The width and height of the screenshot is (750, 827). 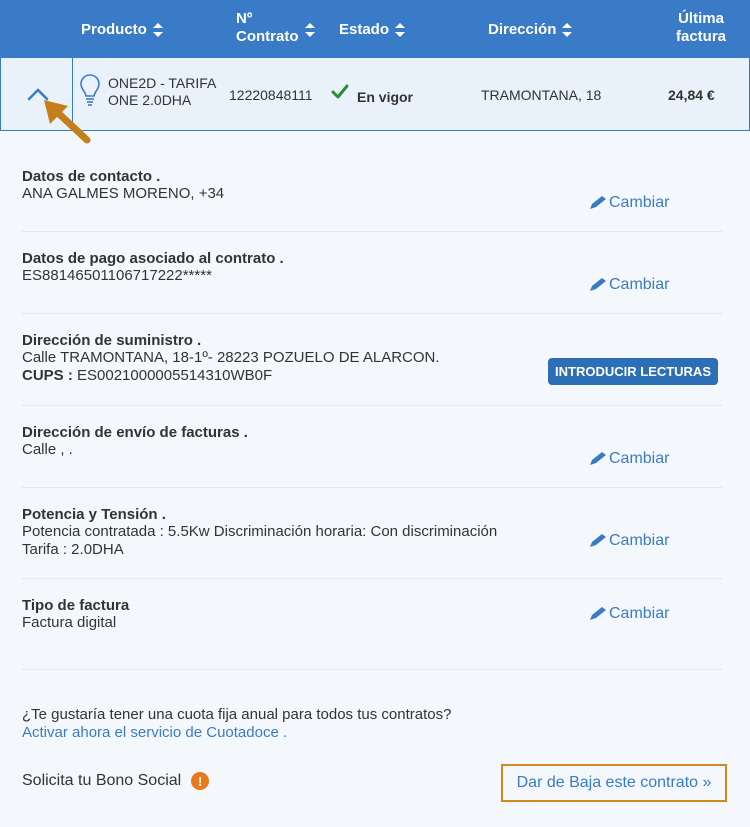 I want to click on section-title: Potencia y Tensión ., so click(x=94, y=514).